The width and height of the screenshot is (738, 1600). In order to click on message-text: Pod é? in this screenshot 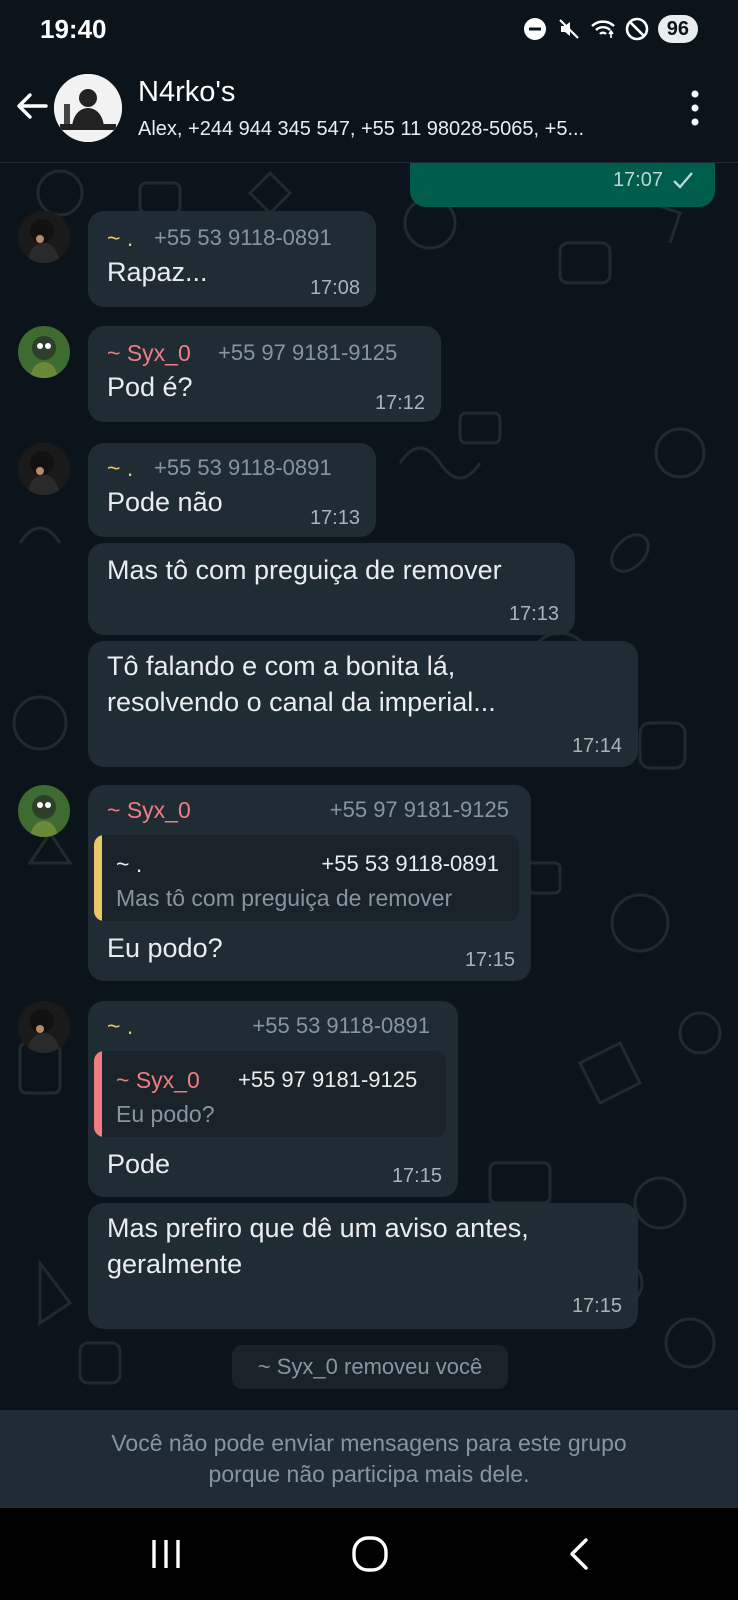, I will do `click(150, 387)`.